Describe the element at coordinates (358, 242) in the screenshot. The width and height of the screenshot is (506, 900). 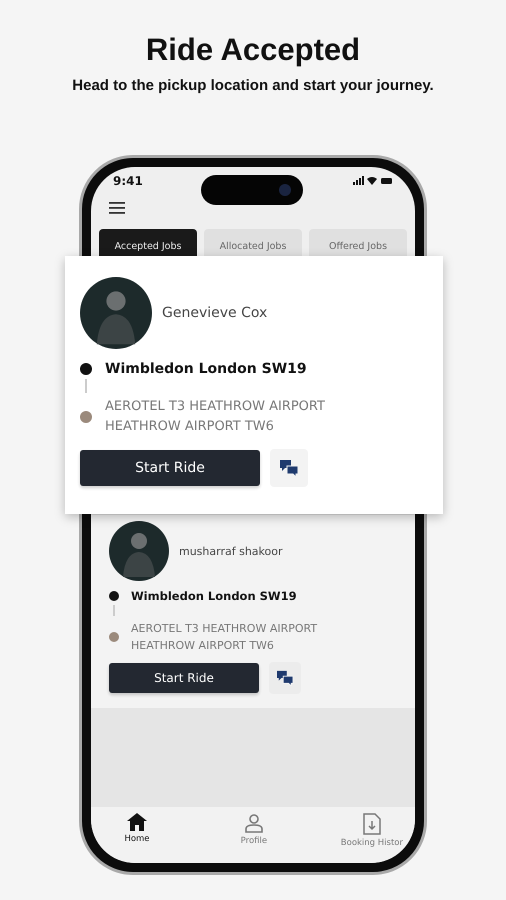
I see `job-tab: Offered Jobs` at that location.